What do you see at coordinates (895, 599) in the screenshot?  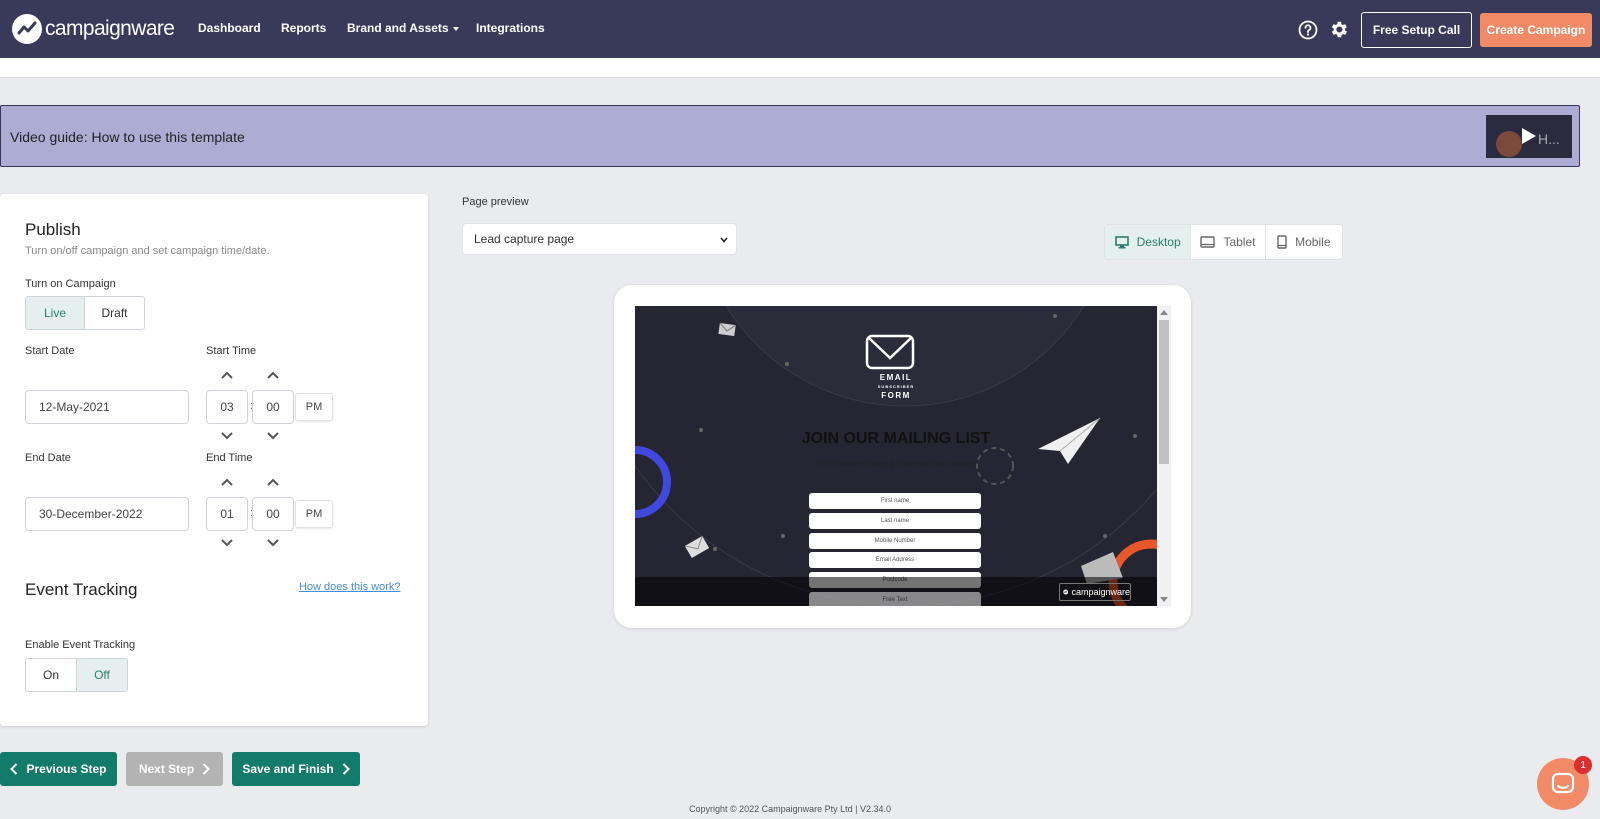 I see `preview-field-free-text: Free Text` at bounding box center [895, 599].